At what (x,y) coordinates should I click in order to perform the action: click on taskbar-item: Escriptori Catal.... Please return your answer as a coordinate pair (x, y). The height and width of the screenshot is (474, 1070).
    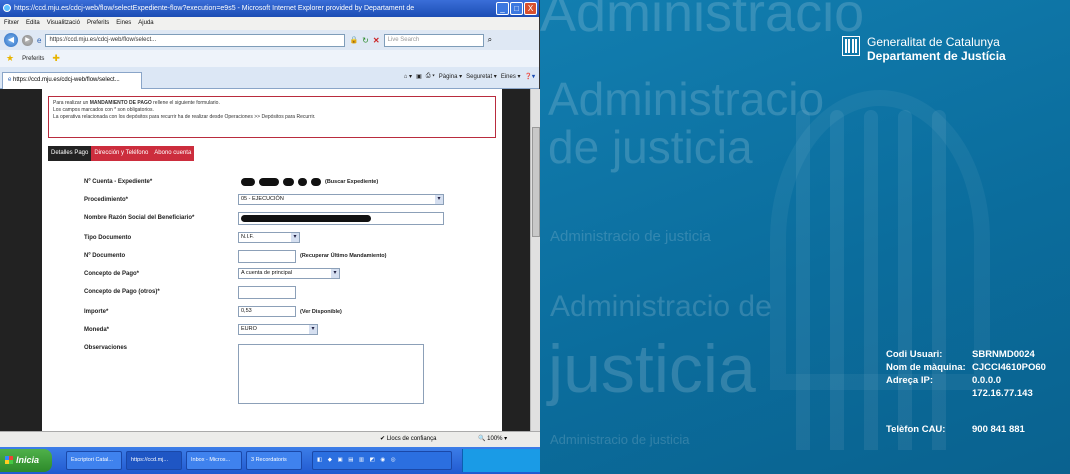
    Looking at the image, I should click on (94, 460).